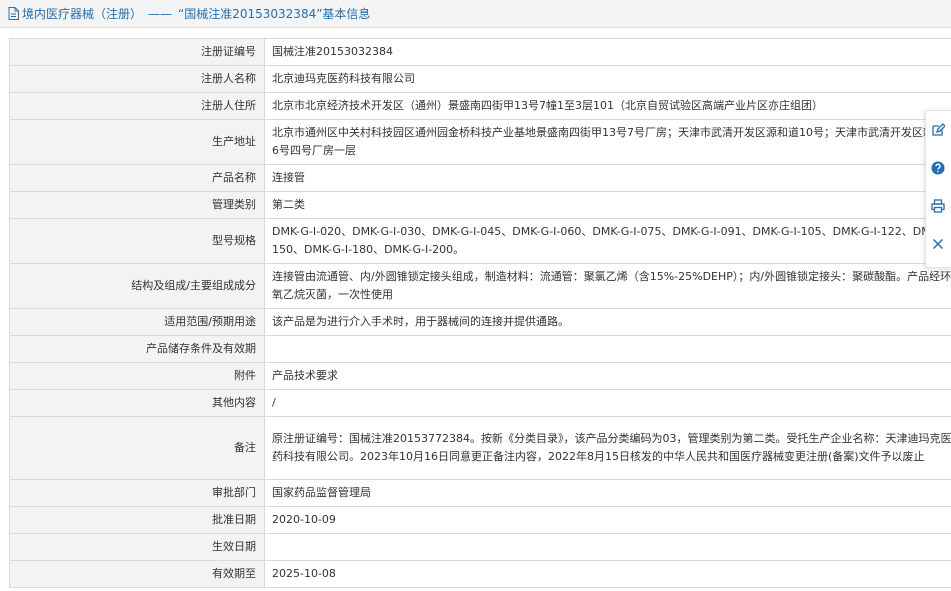 The width and height of the screenshot is (951, 591). What do you see at coordinates (137, 52) in the screenshot?
I see `row-label: 注册证编号` at bounding box center [137, 52].